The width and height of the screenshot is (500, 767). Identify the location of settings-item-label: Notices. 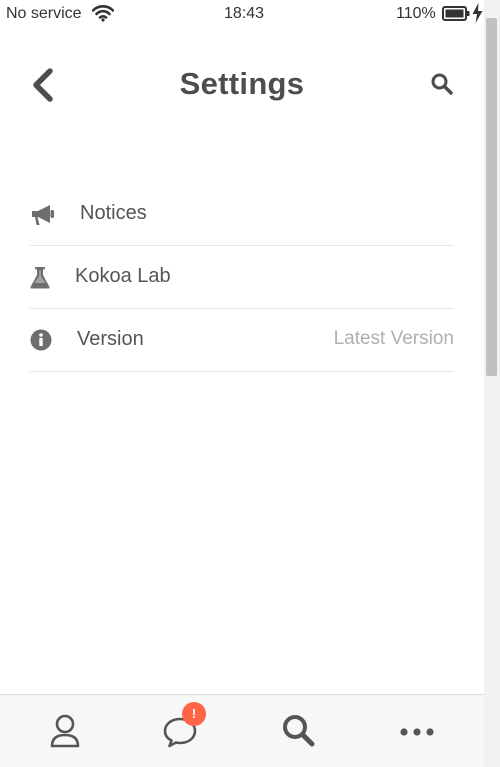
(113, 213).